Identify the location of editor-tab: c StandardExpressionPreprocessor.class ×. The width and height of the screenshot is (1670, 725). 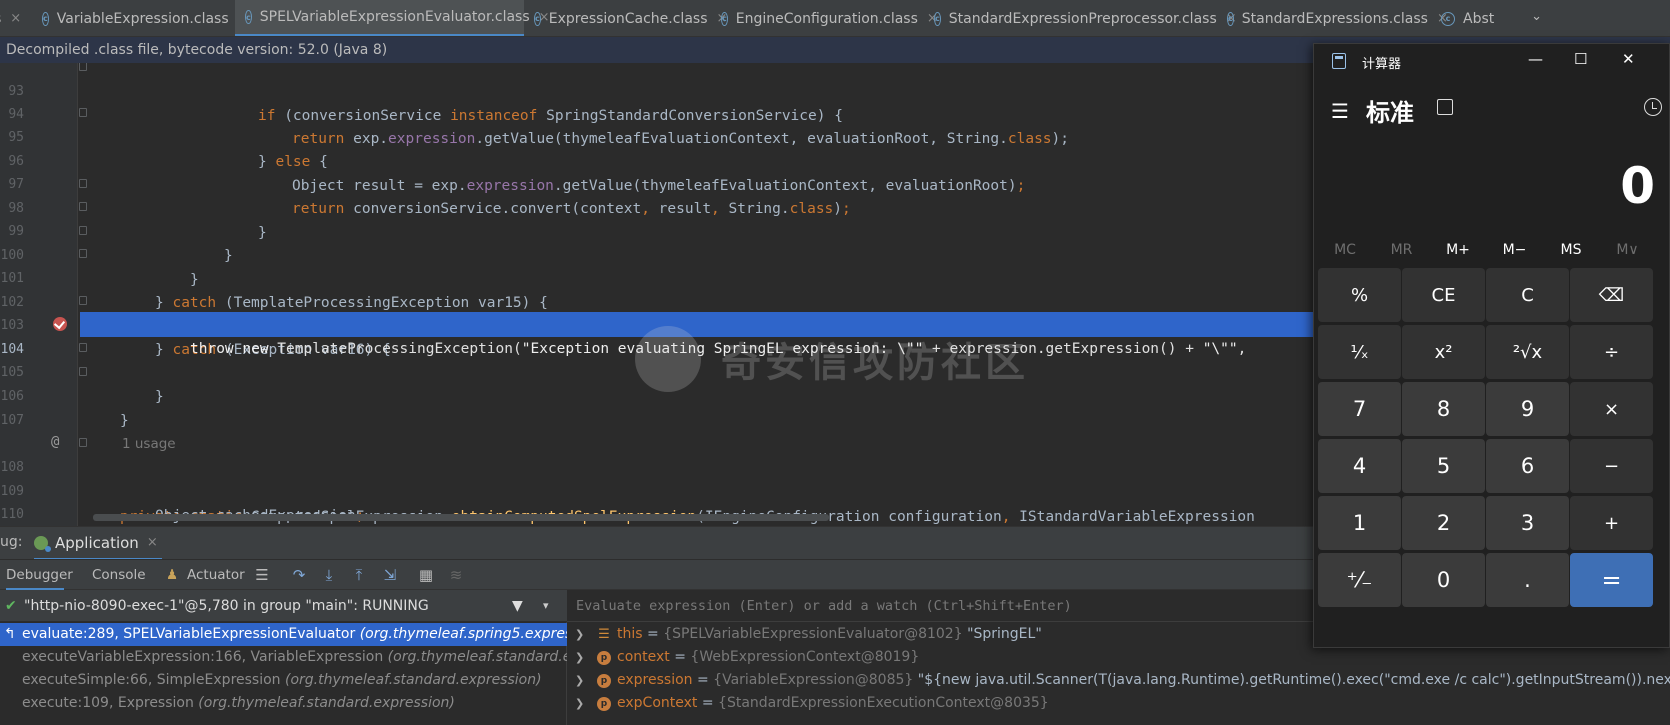
(1080, 18).